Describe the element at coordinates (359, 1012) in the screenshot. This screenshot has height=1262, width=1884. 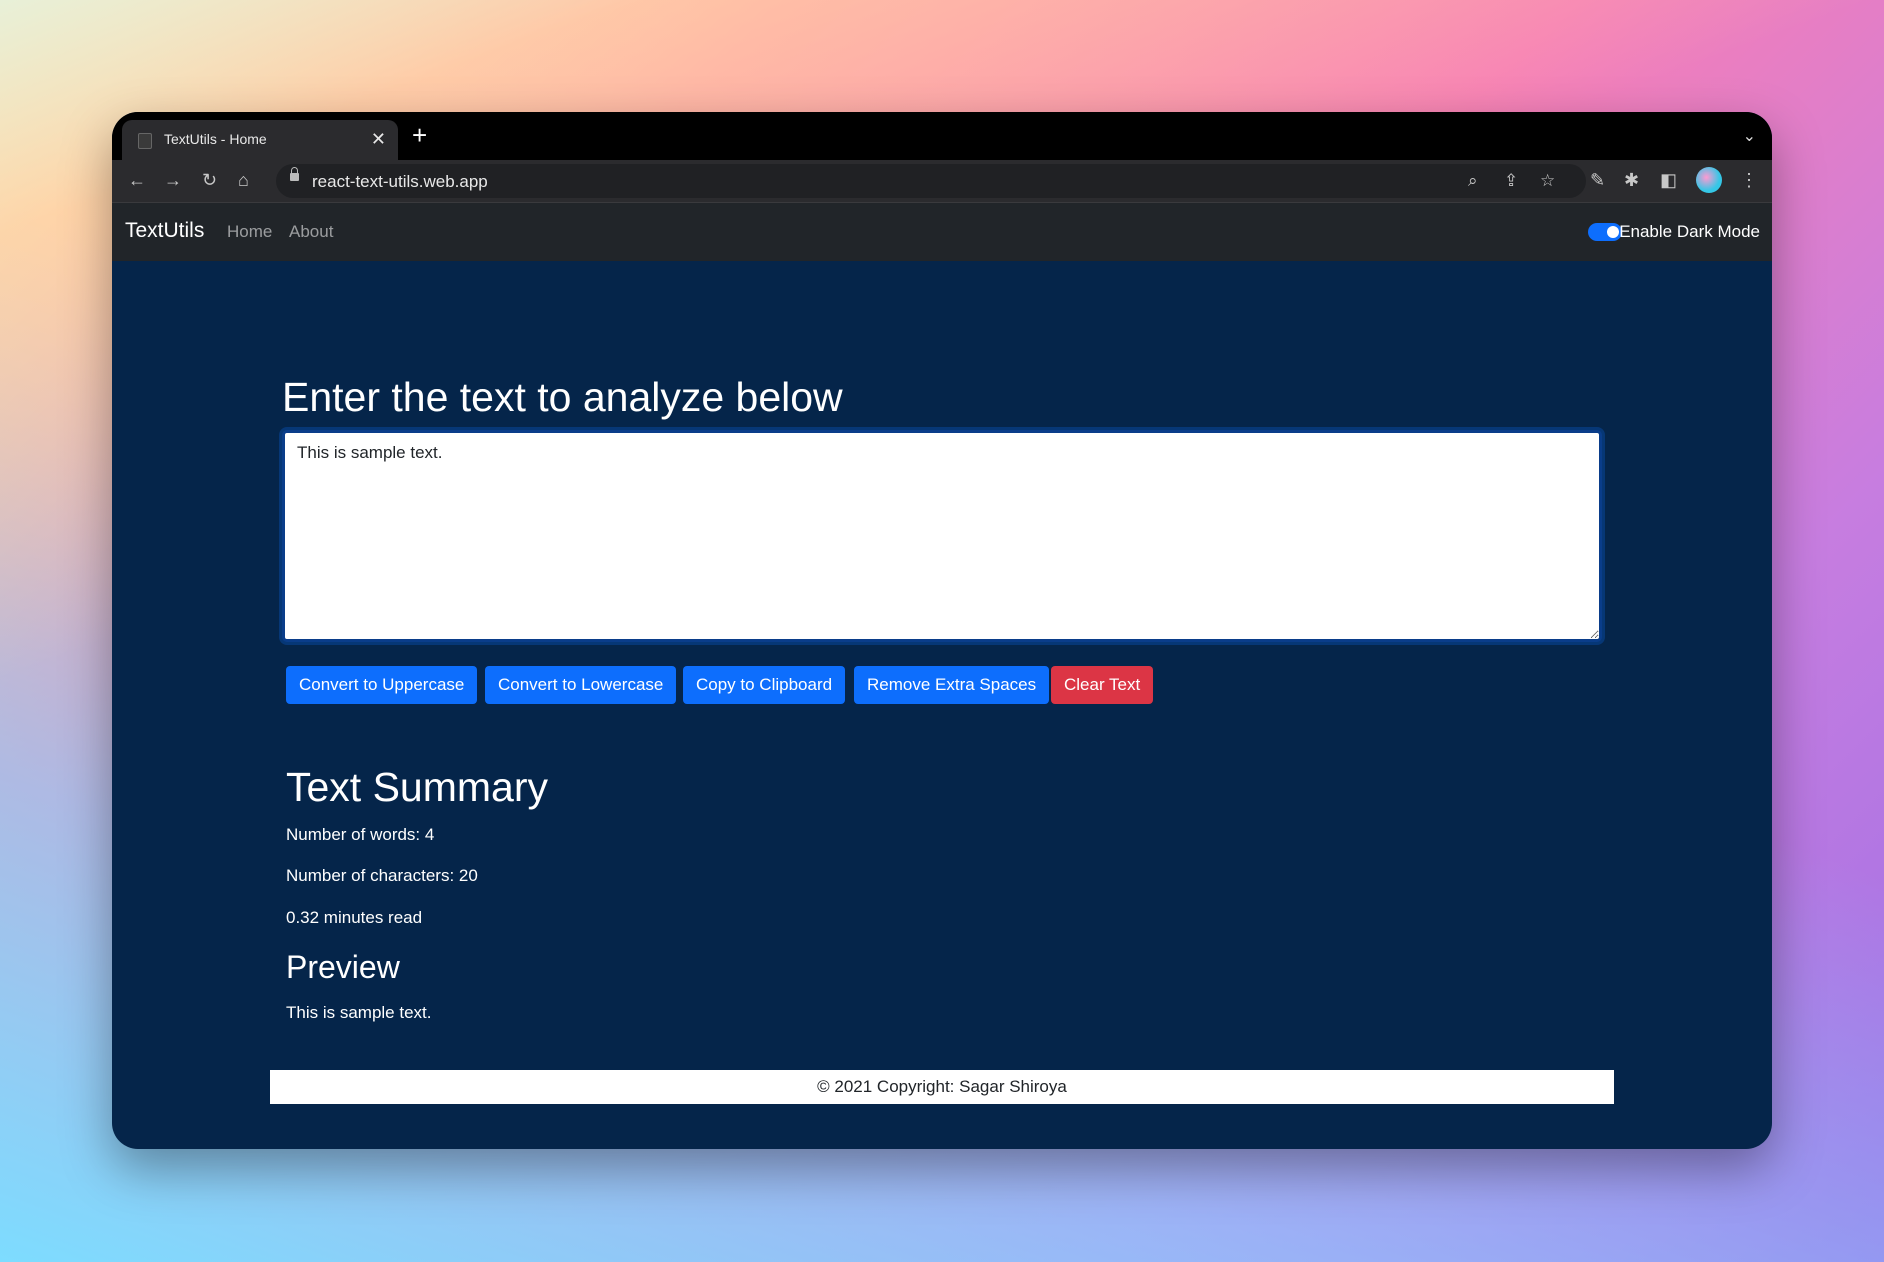
I see `preview-text: This is sample text.` at that location.